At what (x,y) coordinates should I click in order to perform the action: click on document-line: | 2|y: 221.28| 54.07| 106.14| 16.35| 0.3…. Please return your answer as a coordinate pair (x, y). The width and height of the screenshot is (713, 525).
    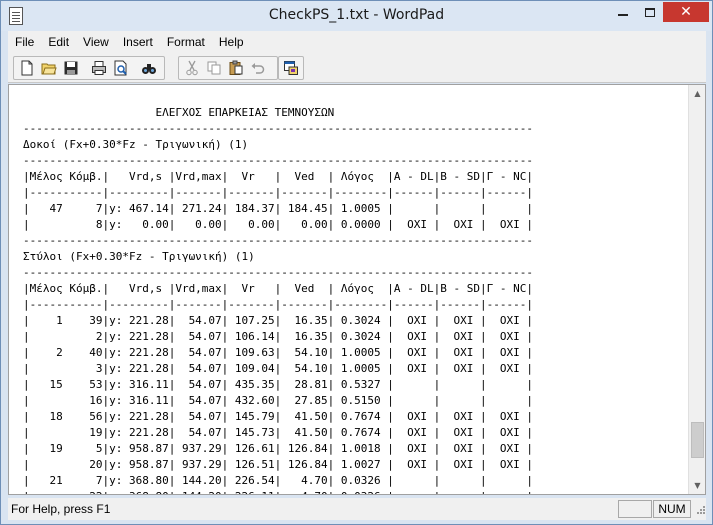
    Looking at the image, I should click on (278, 336).